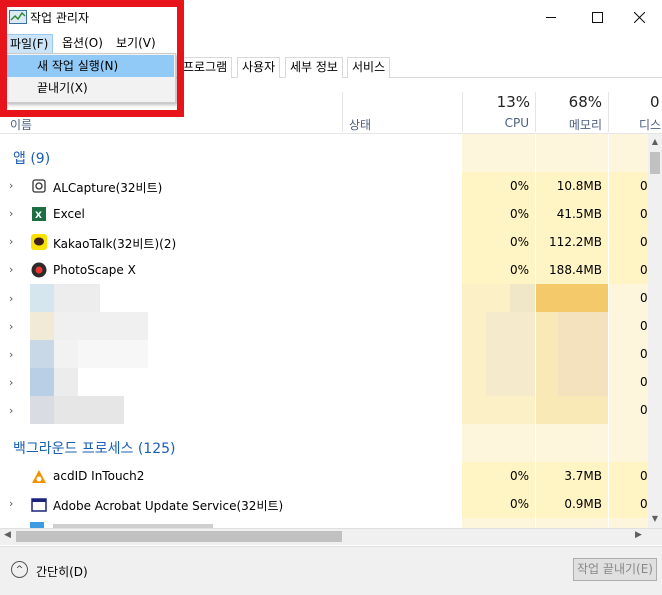 The image size is (662, 595). Describe the element at coordinates (656, 102) in the screenshot. I see `disk-percent: 0` at that location.